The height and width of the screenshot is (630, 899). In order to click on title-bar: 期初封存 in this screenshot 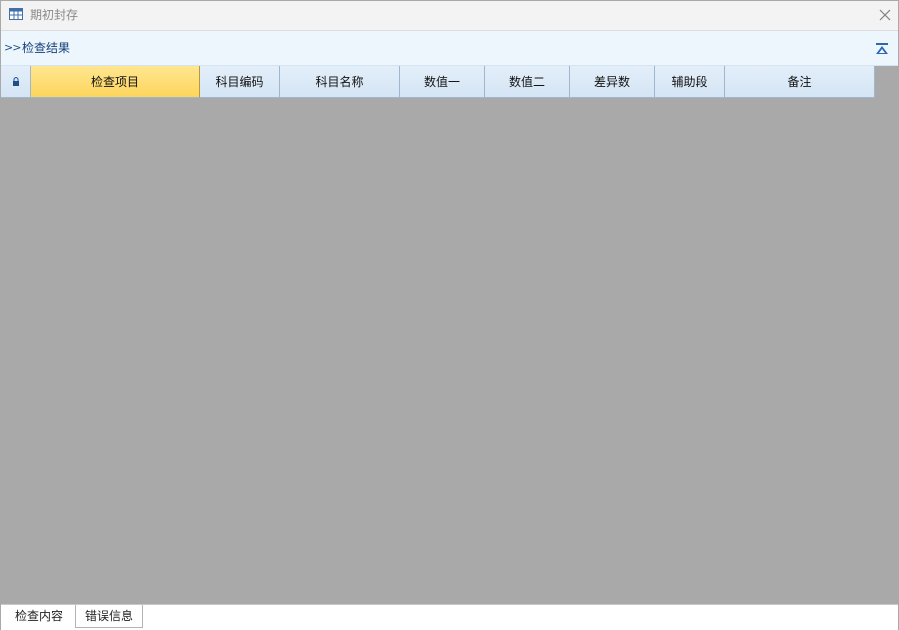, I will do `click(449, 16)`.